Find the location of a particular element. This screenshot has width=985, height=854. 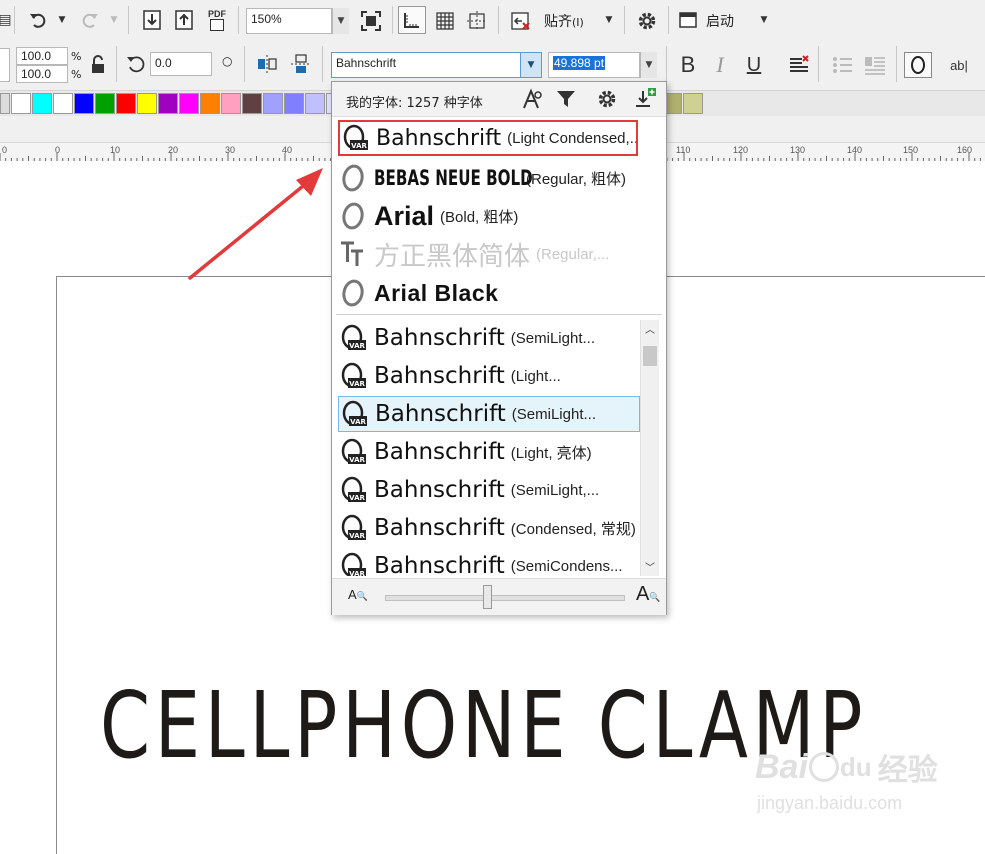

font-family-input: Bahnschrift is located at coordinates (426, 65).